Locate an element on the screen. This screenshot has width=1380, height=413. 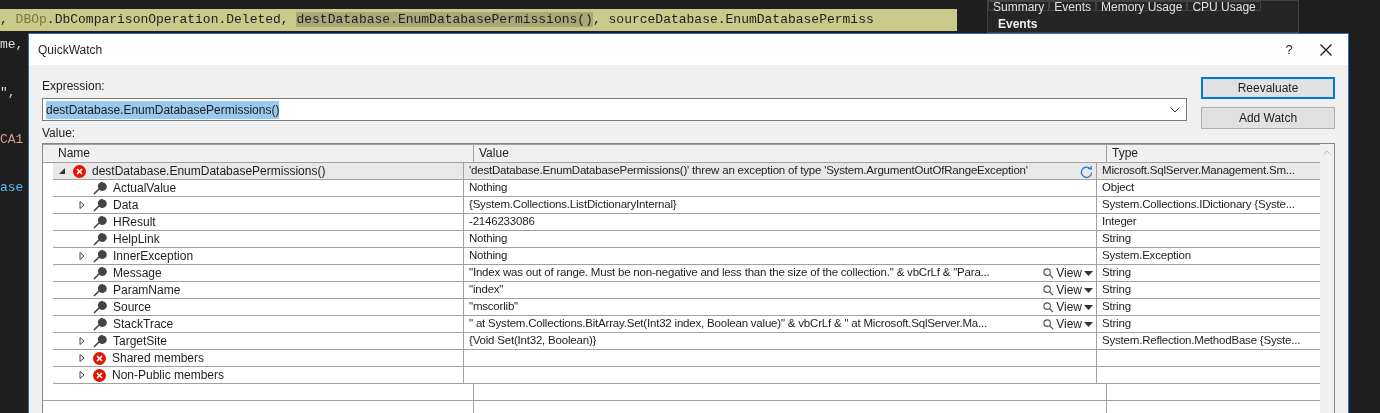
watch-row: ActualValue Nothing Object is located at coordinates (686, 188).